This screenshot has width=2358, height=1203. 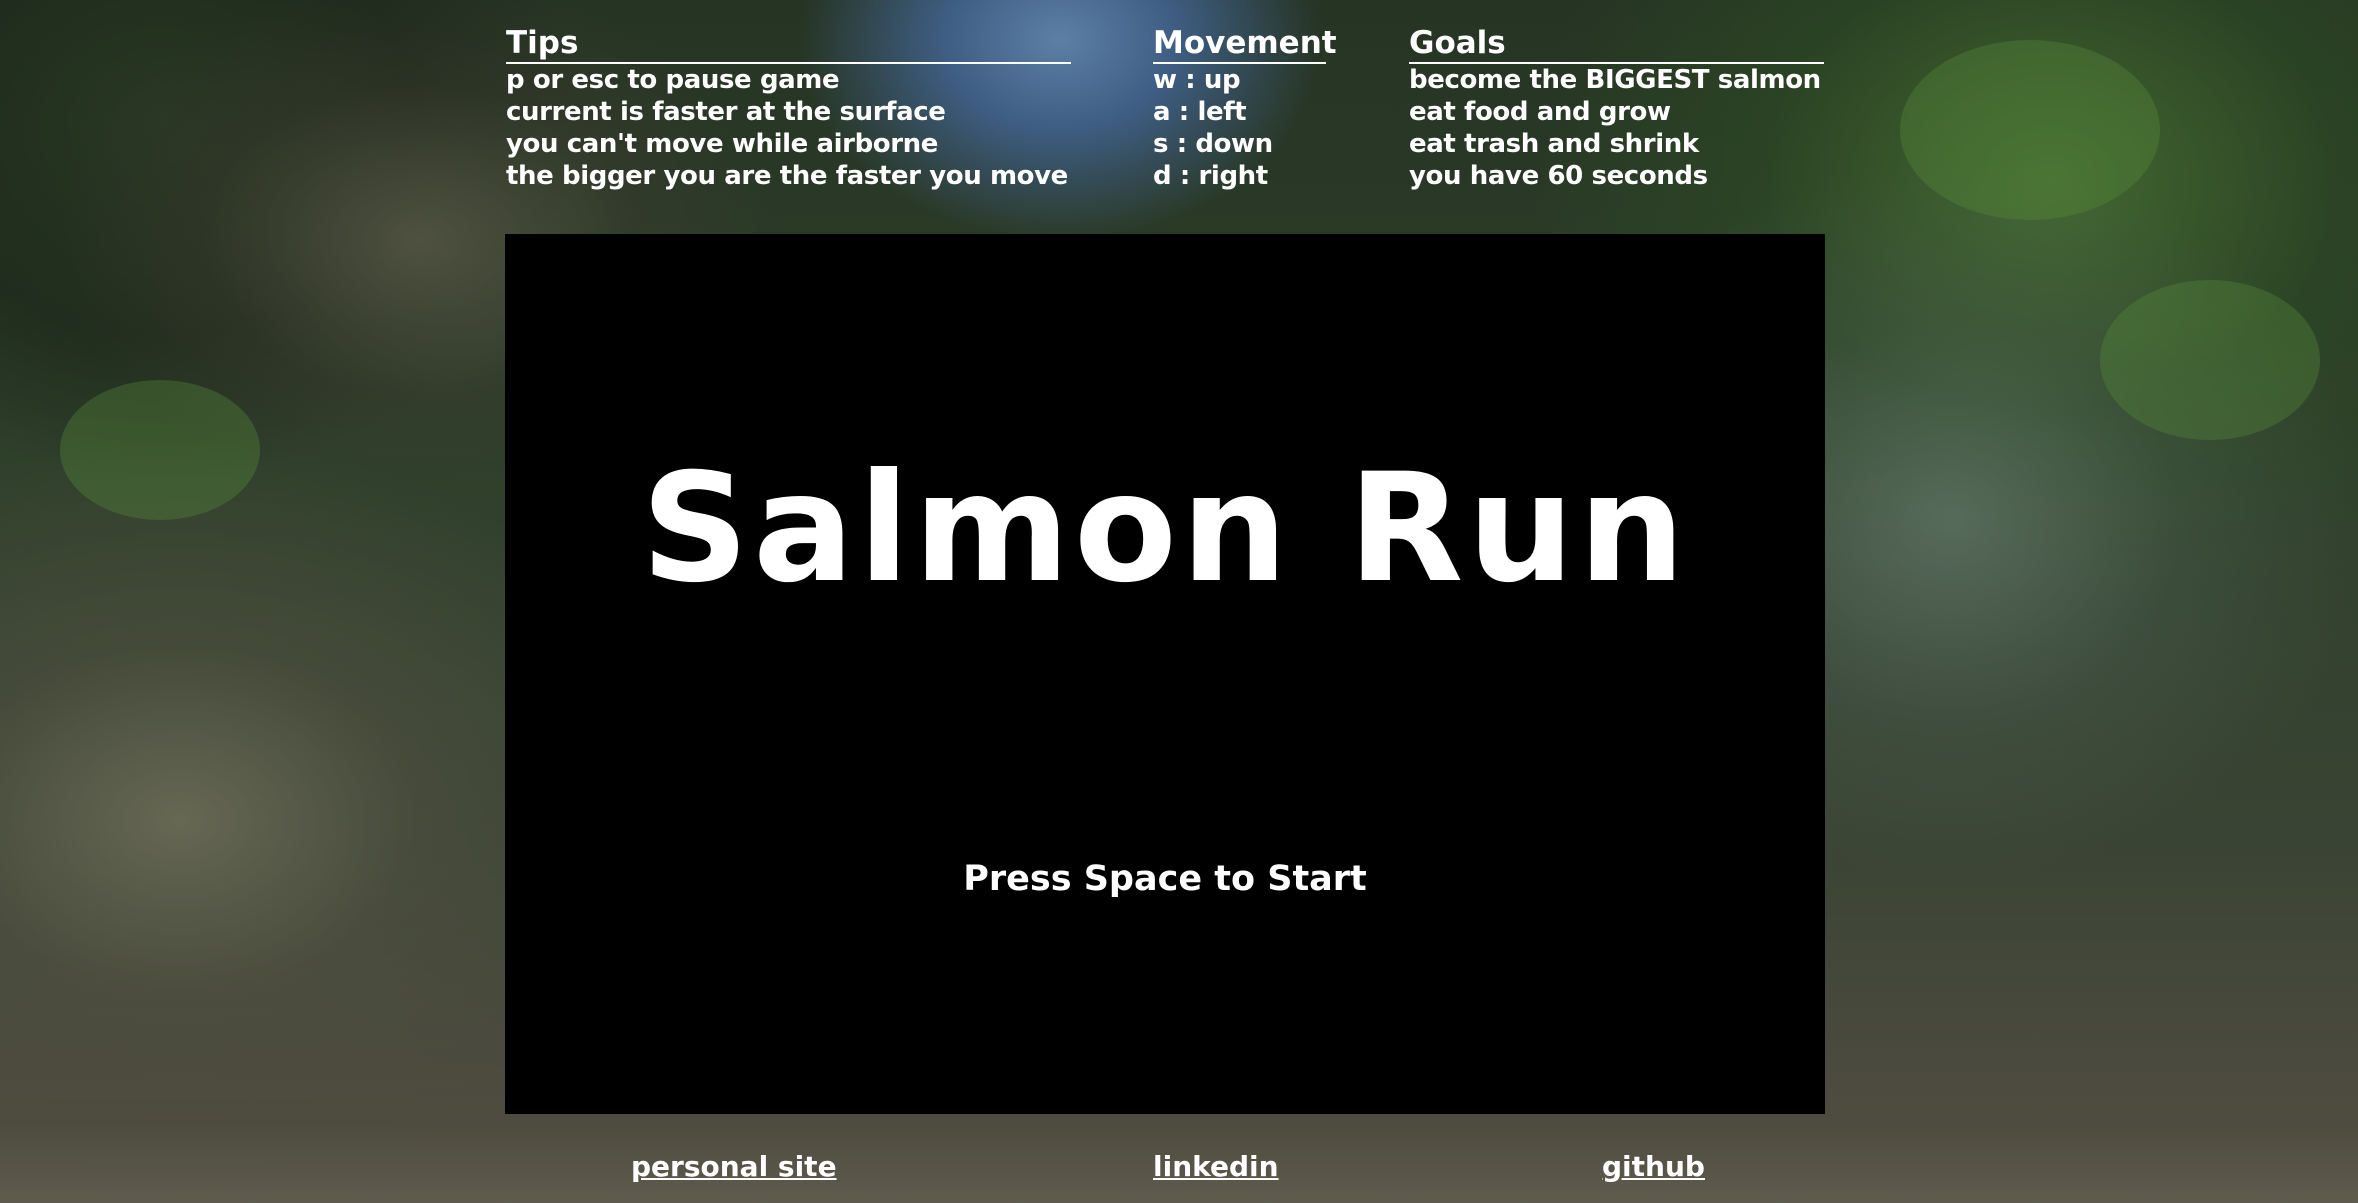 What do you see at coordinates (1200, 112) in the screenshot?
I see `movement-item: a : left` at bounding box center [1200, 112].